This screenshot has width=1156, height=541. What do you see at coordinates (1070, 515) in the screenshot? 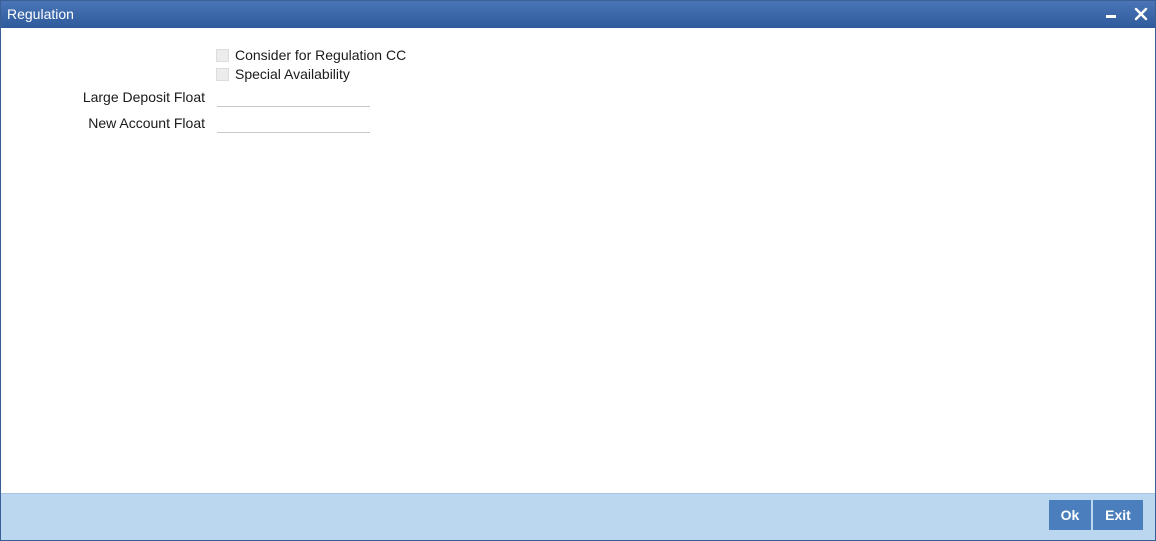
I see `ok-button: Ok` at bounding box center [1070, 515].